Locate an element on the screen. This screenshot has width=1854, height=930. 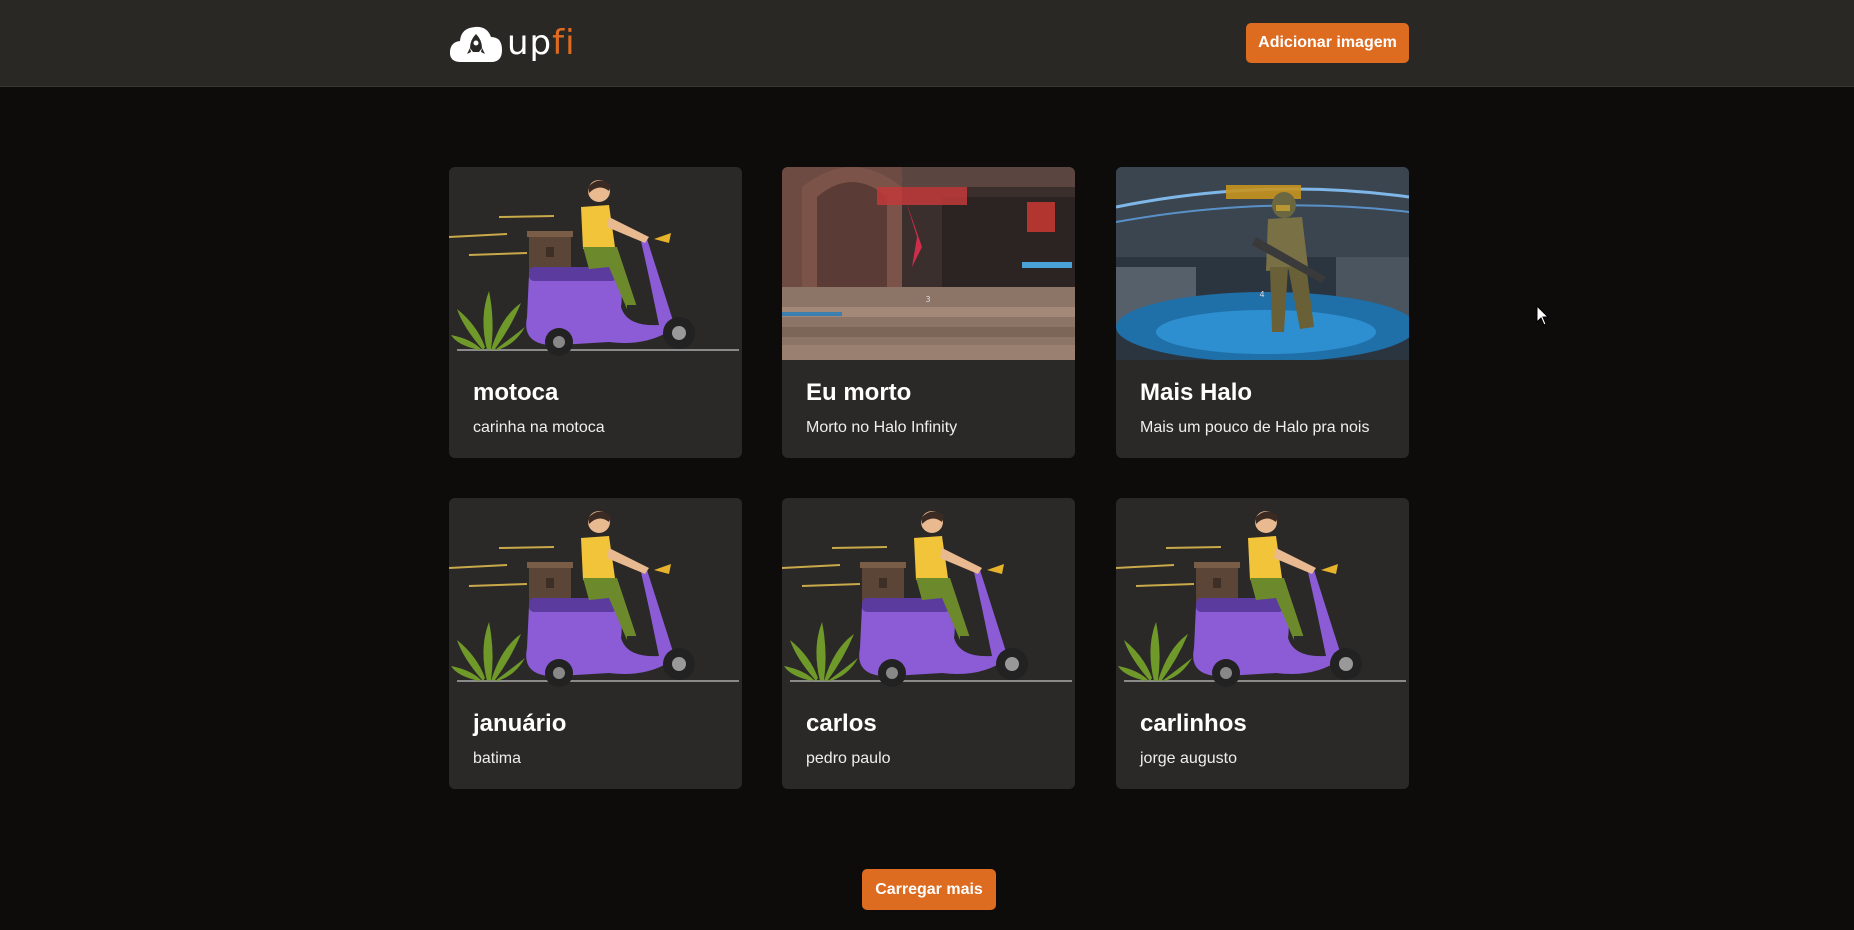
logo-text-accent: fi is located at coordinates (564, 43).